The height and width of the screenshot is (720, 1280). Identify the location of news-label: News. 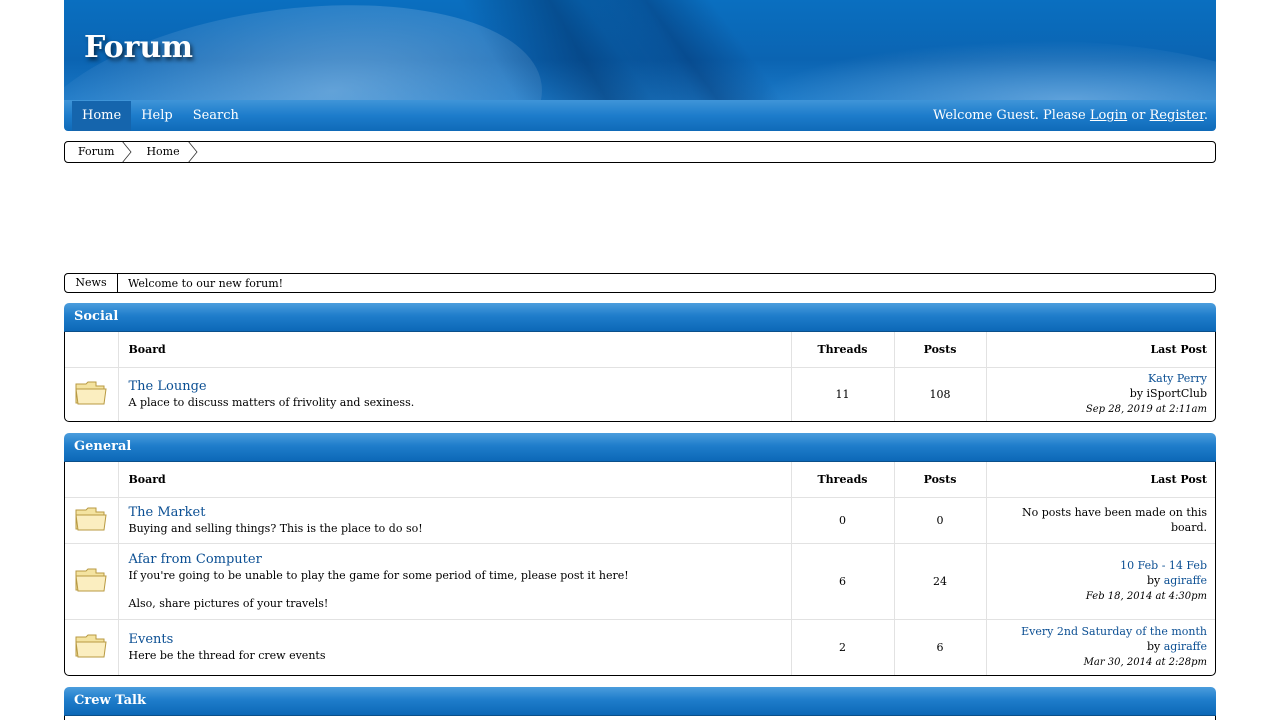
(91, 283).